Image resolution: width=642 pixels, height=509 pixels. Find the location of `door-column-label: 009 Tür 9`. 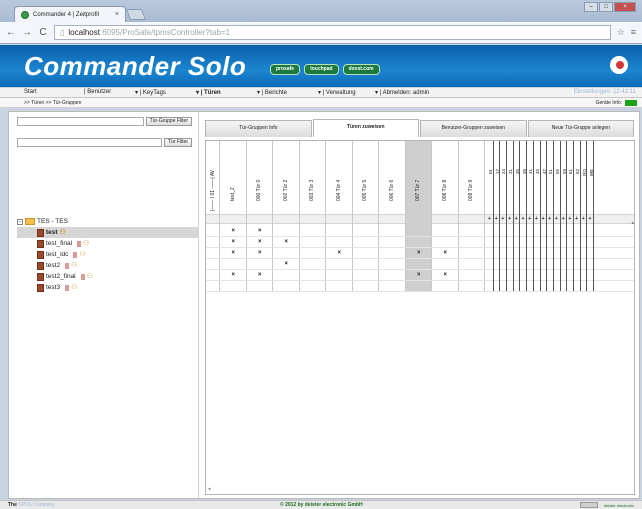

door-column-label: 009 Tür 9 is located at coordinates (471, 190).